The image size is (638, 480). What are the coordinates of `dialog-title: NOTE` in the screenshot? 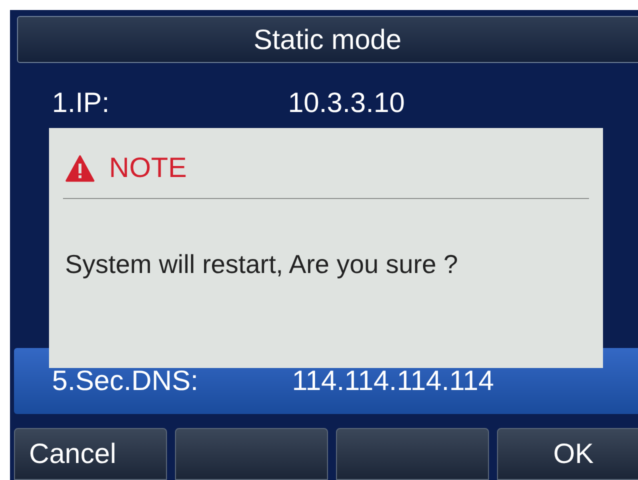 It's located at (148, 168).